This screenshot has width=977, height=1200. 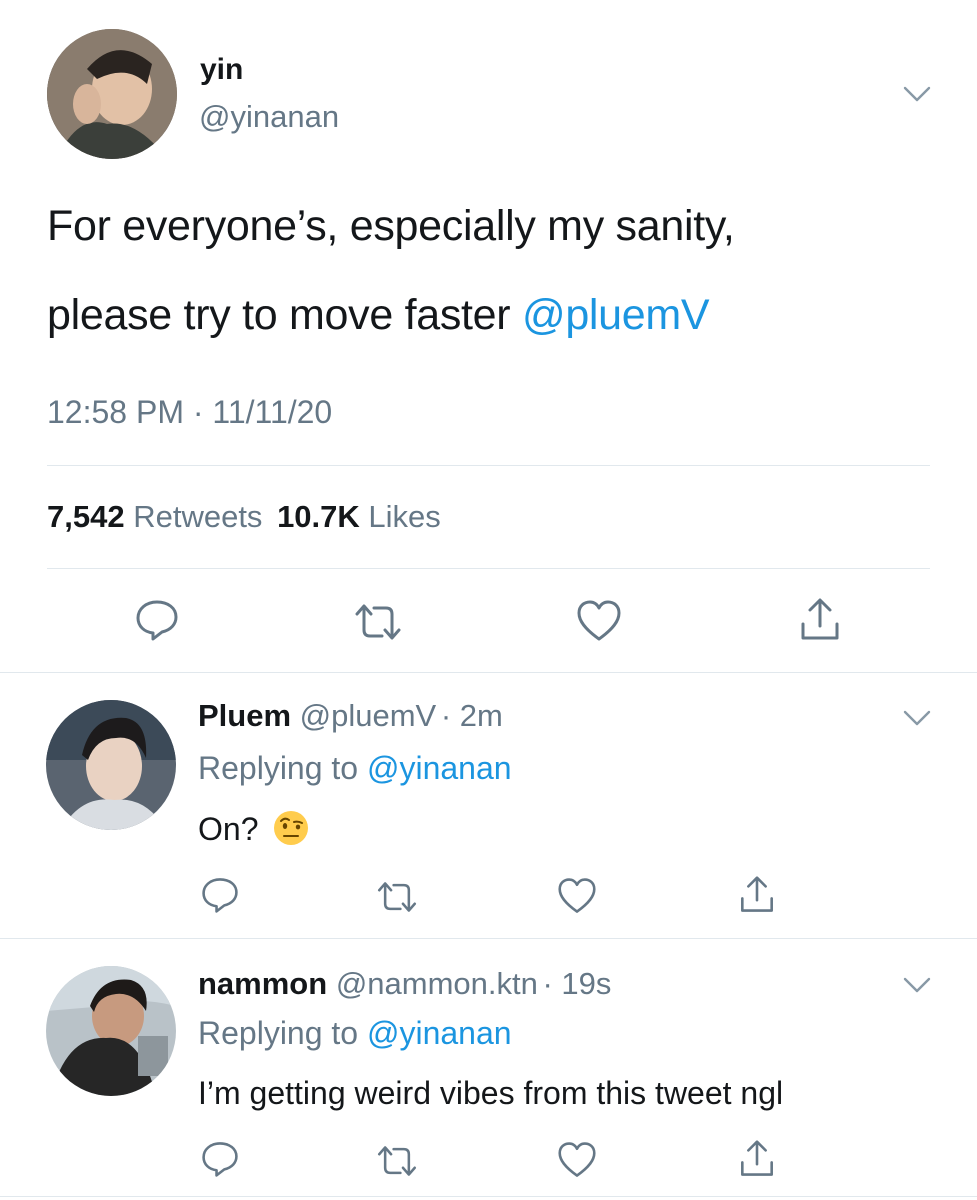 I want to click on likes-label: Likes, so click(x=404, y=516).